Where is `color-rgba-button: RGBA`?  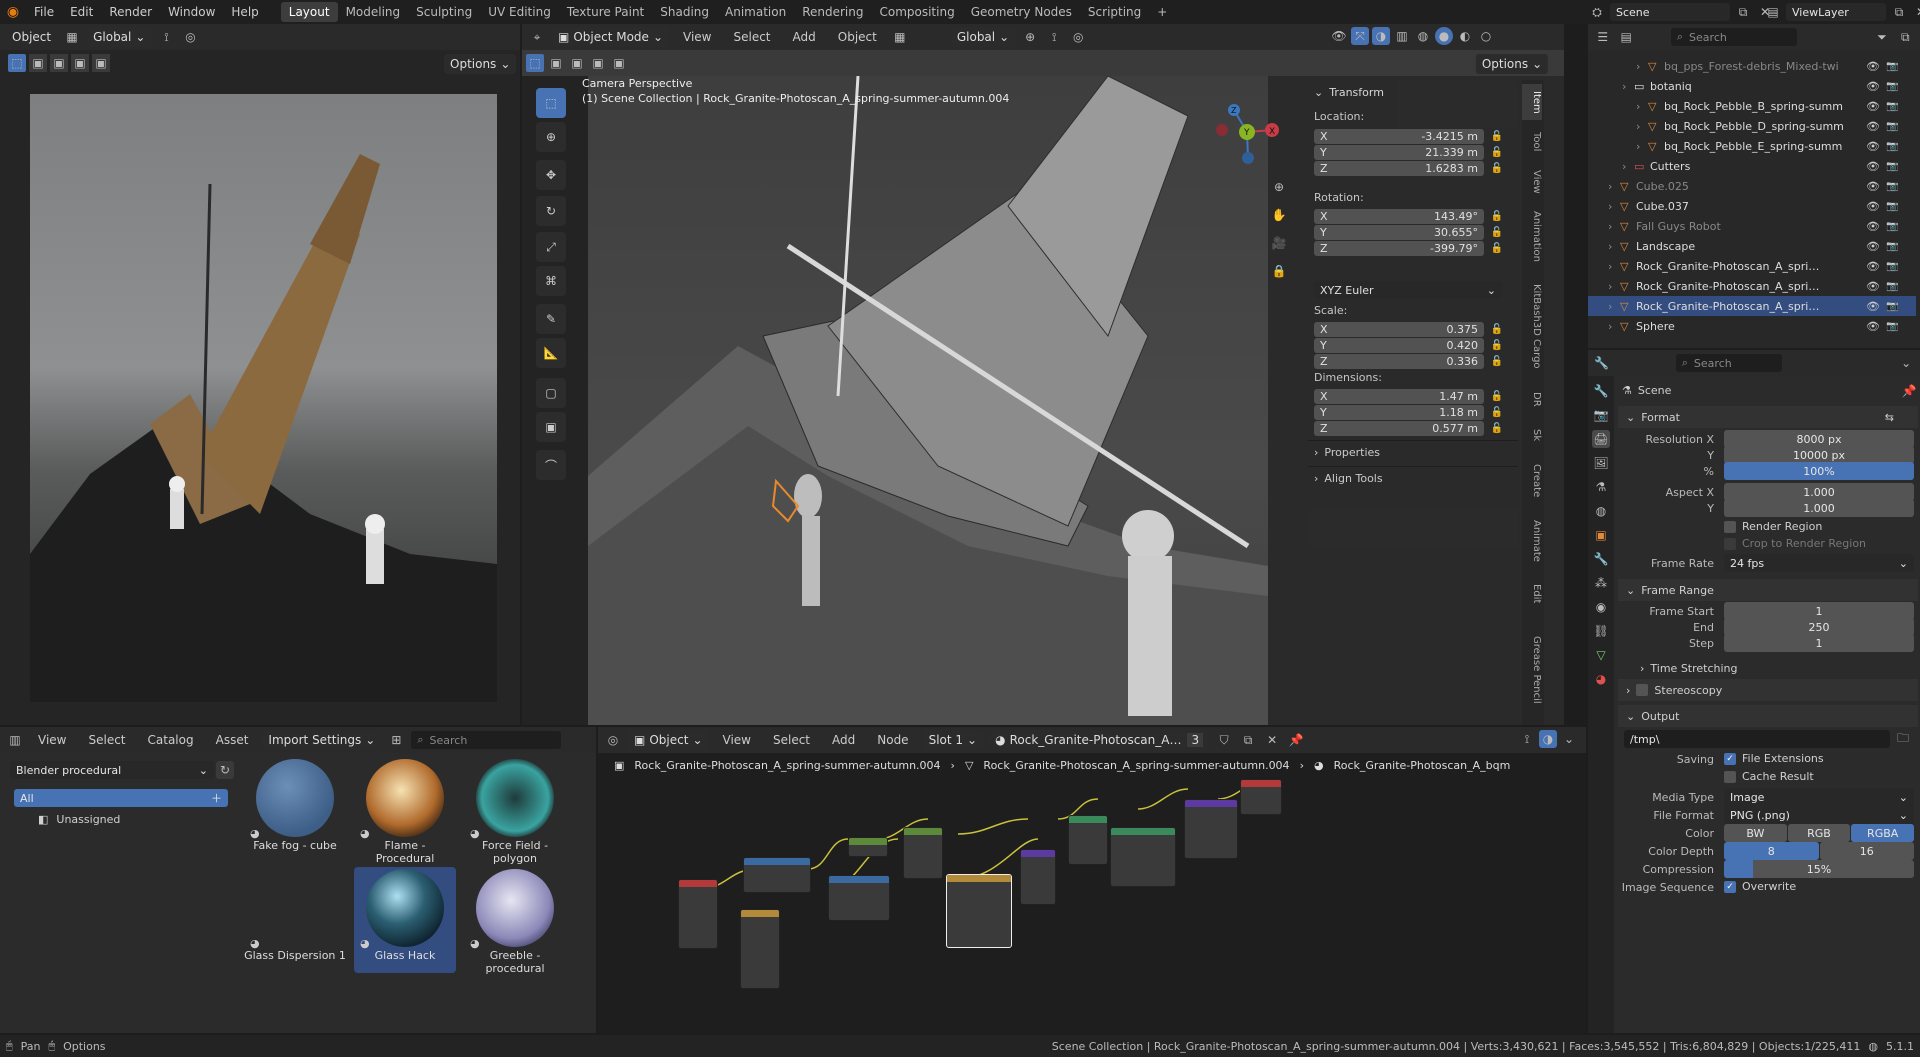 color-rgba-button: RGBA is located at coordinates (1883, 833).